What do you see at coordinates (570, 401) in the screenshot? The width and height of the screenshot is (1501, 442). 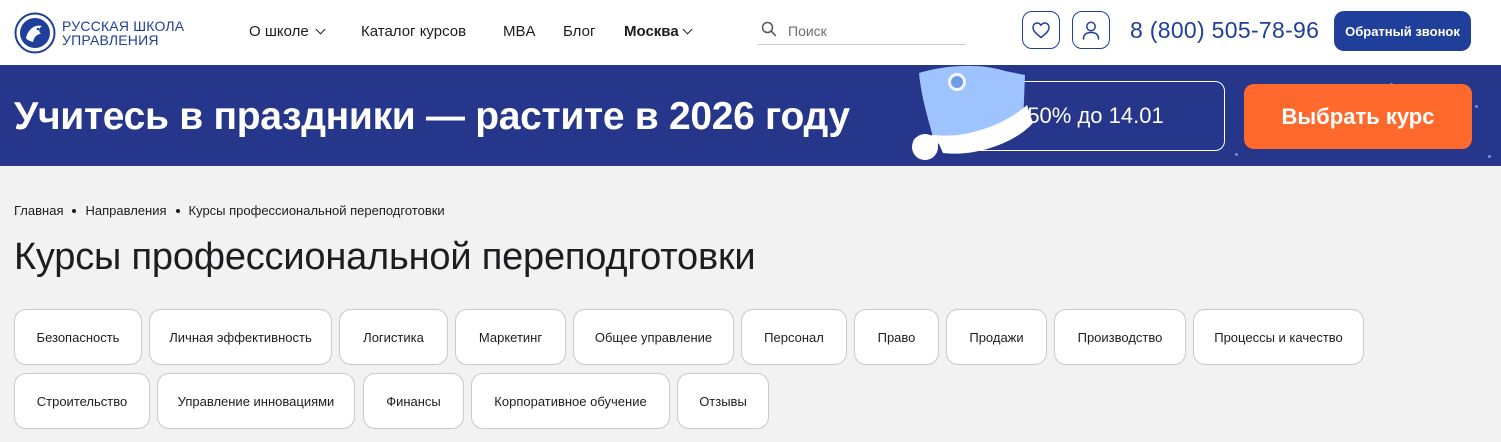 I see `category-chip: Корпоративное обучение` at bounding box center [570, 401].